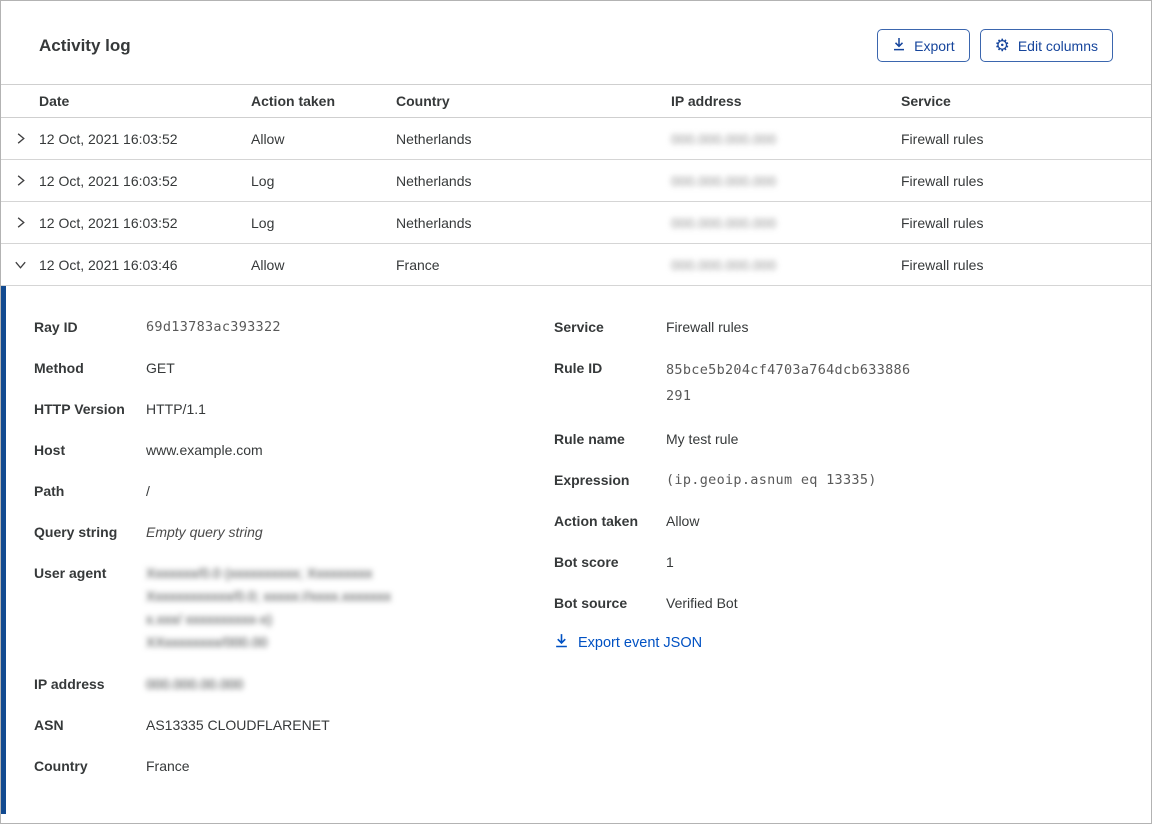 The height and width of the screenshot is (824, 1152). Describe the element at coordinates (754, 439) in the screenshot. I see `field-rule-name: Rule name My test rule` at that location.